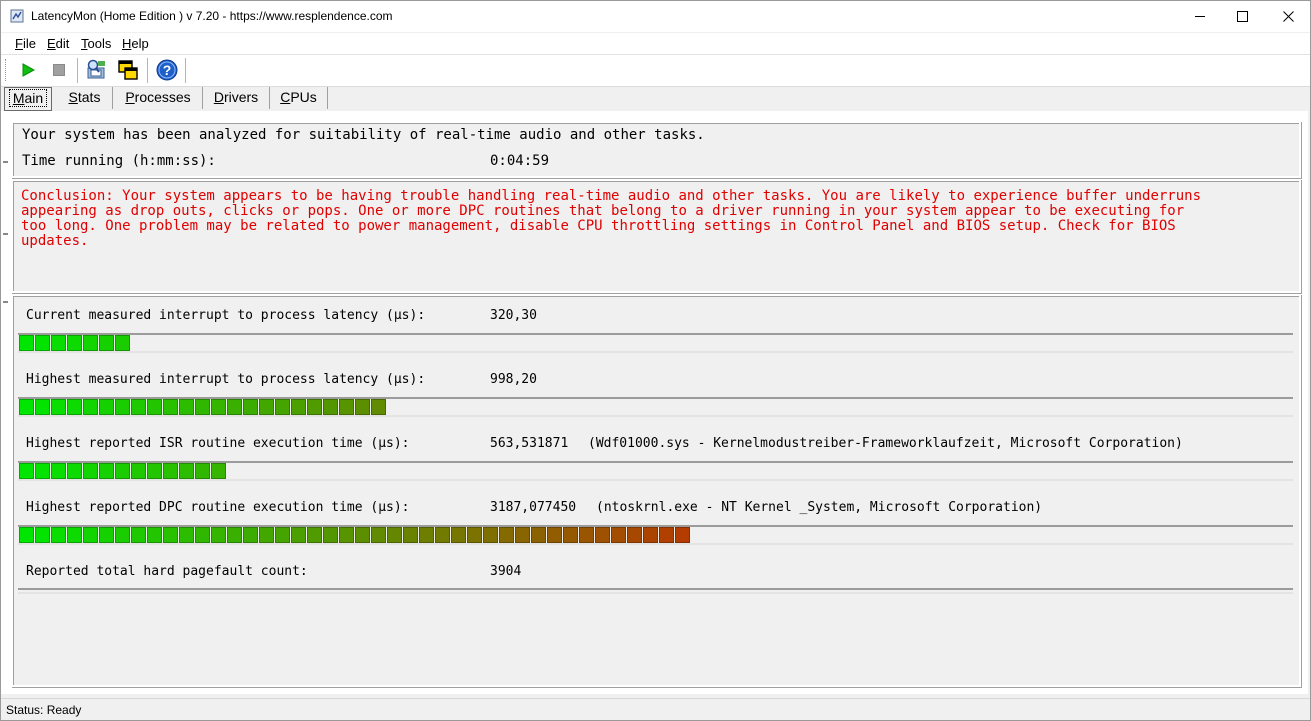 The width and height of the screenshot is (1311, 721). I want to click on play-icon, so click(28, 70).